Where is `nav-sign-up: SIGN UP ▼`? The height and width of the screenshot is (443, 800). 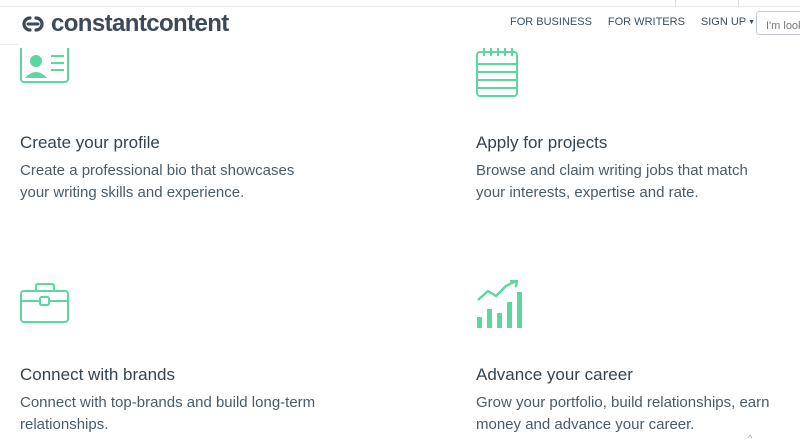 nav-sign-up: SIGN UP ▼ is located at coordinates (728, 22).